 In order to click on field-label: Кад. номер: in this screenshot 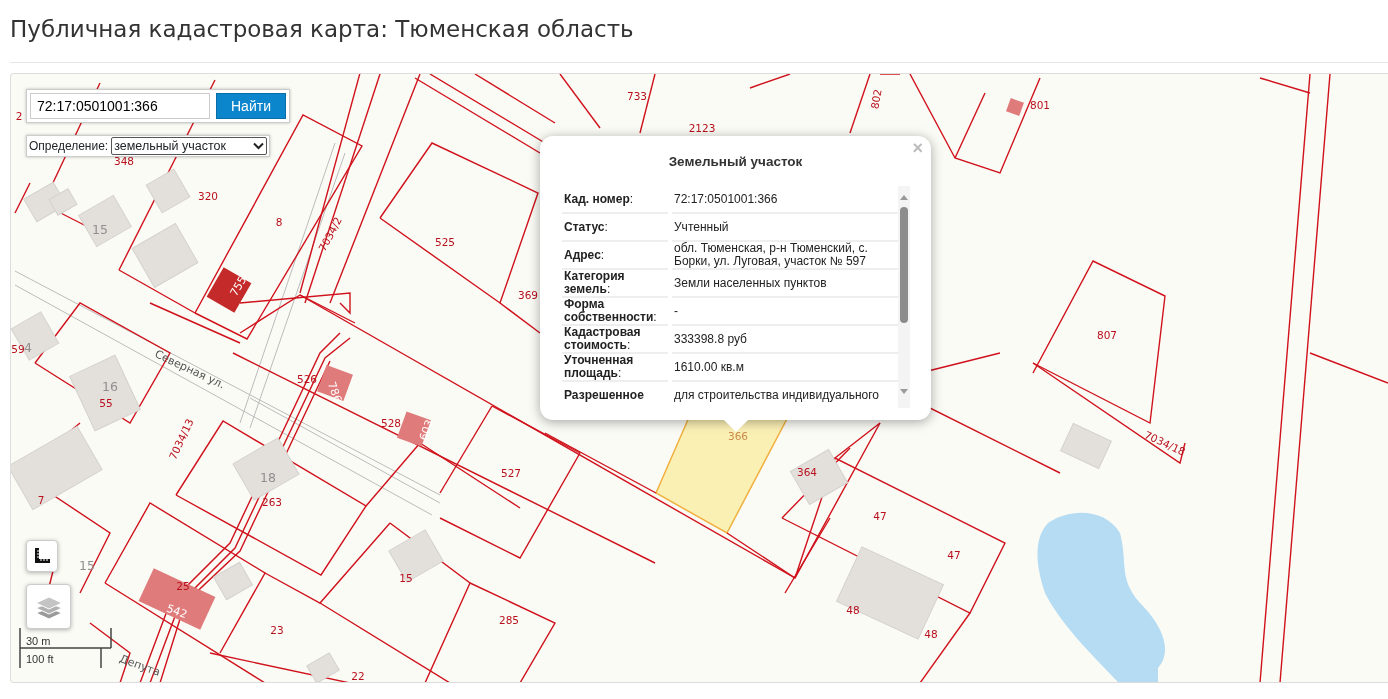, I will do `click(599, 199)`.